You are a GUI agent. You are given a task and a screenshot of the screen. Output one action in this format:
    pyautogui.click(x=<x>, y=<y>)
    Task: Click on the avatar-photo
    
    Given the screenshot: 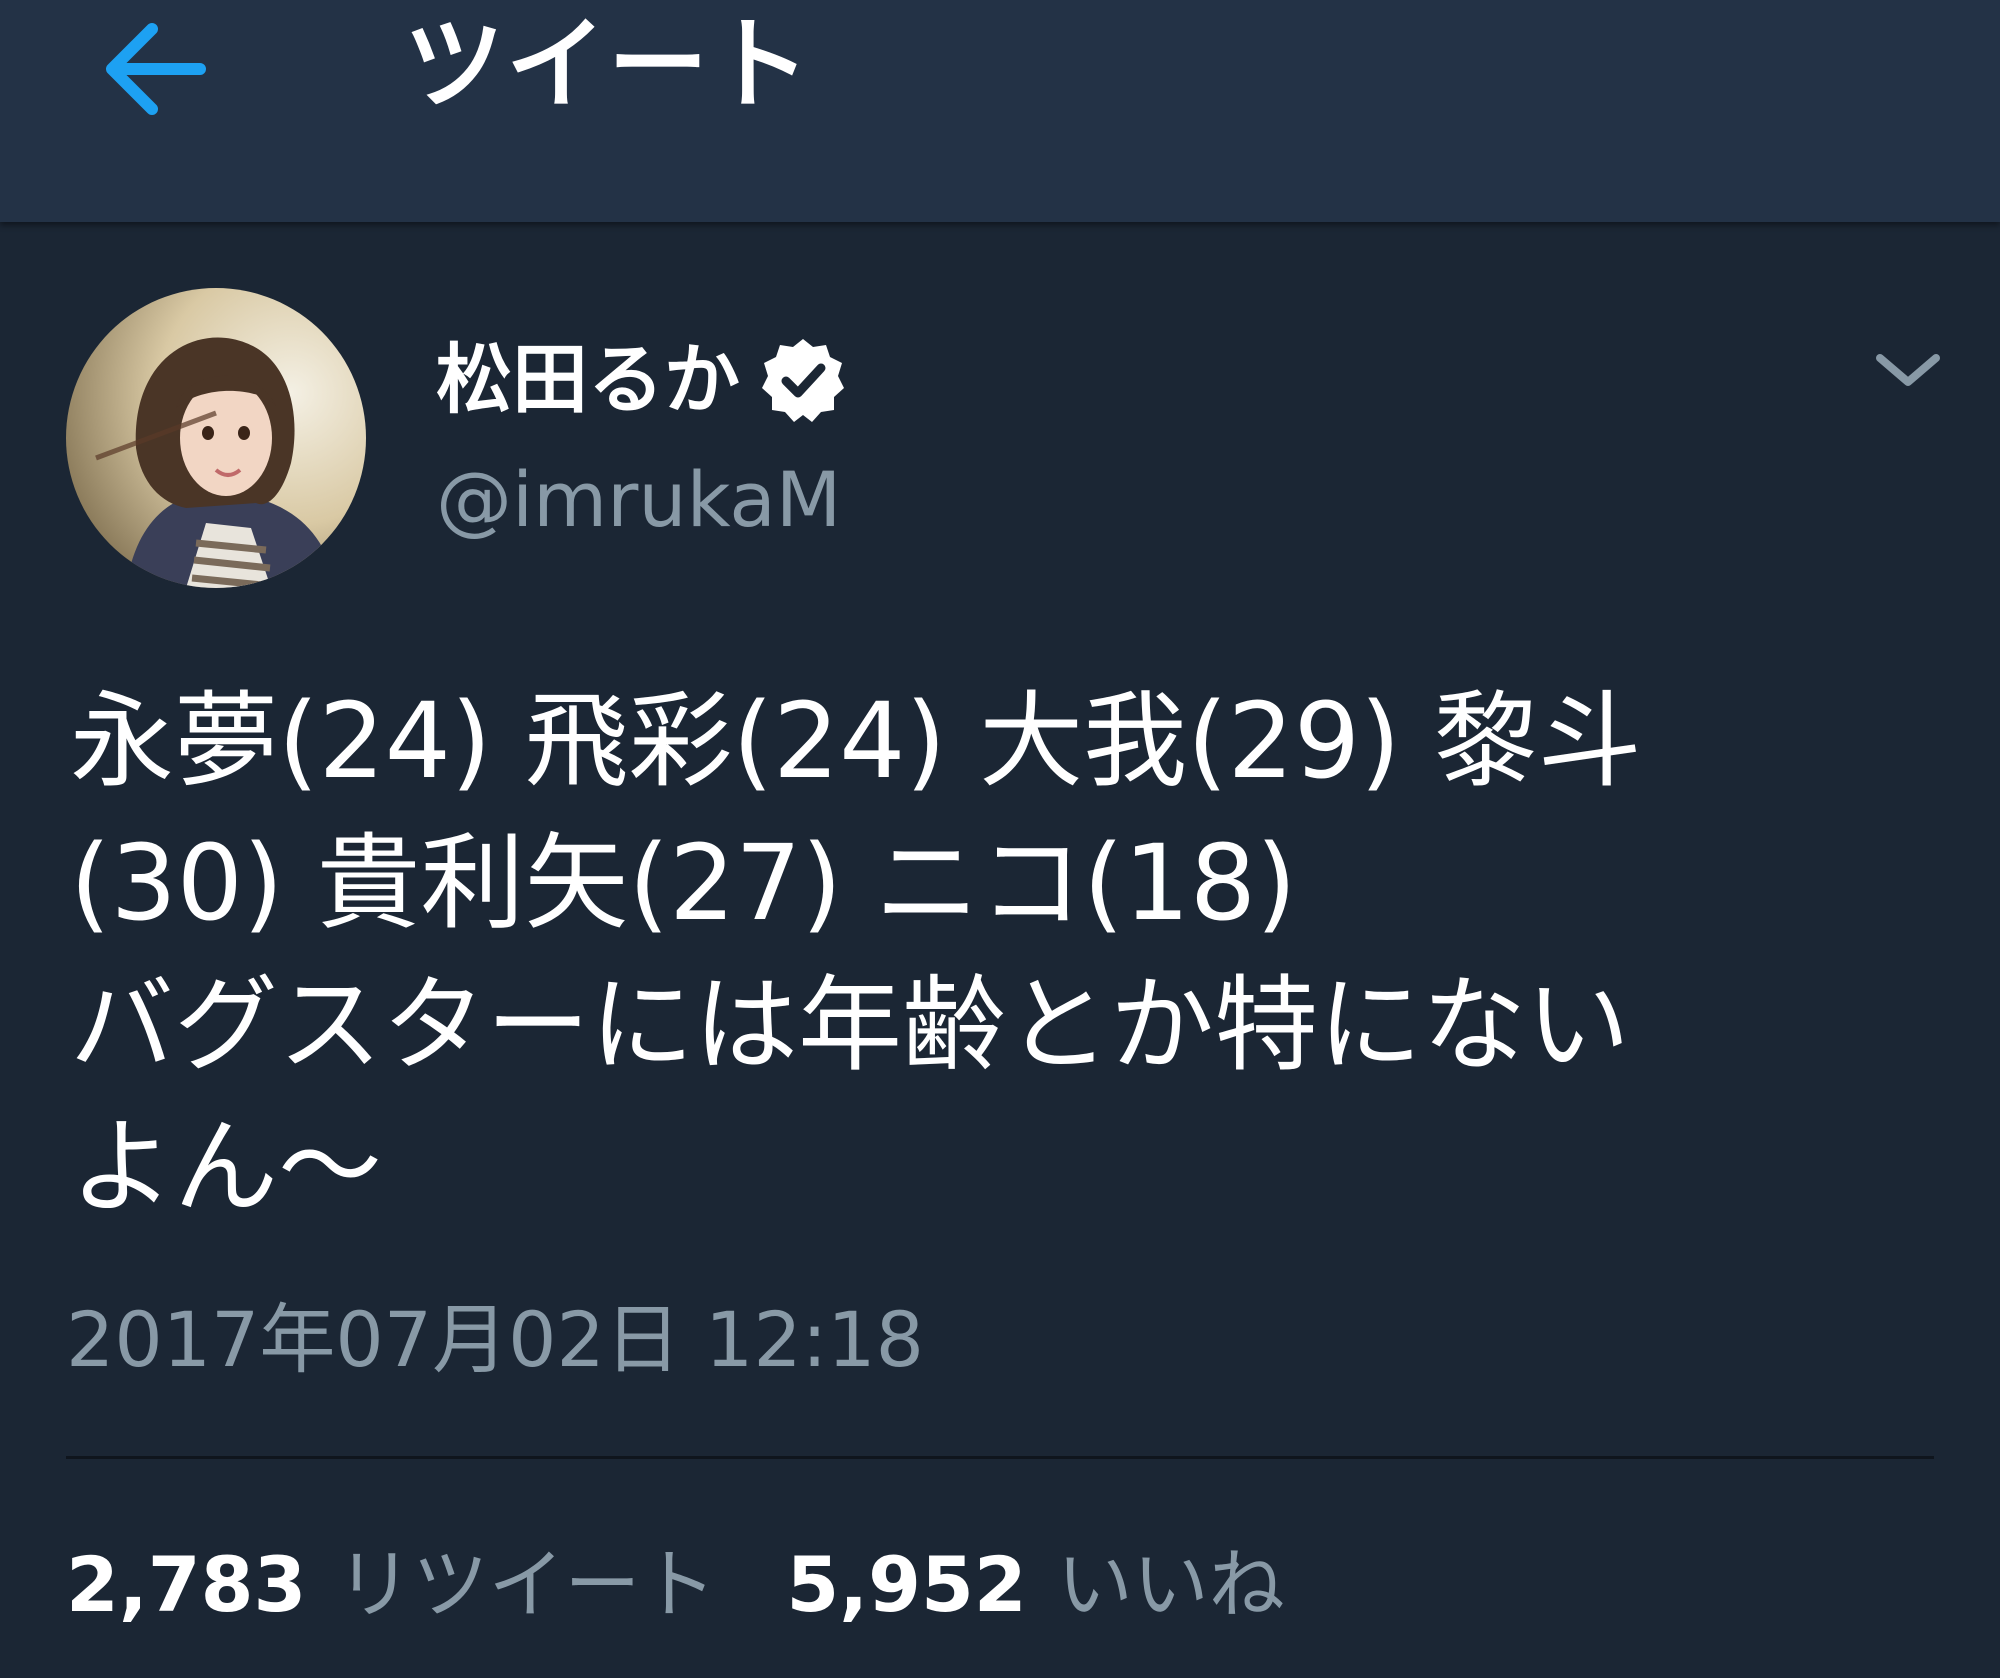 What is the action you would take?
    pyautogui.click(x=216, y=438)
    